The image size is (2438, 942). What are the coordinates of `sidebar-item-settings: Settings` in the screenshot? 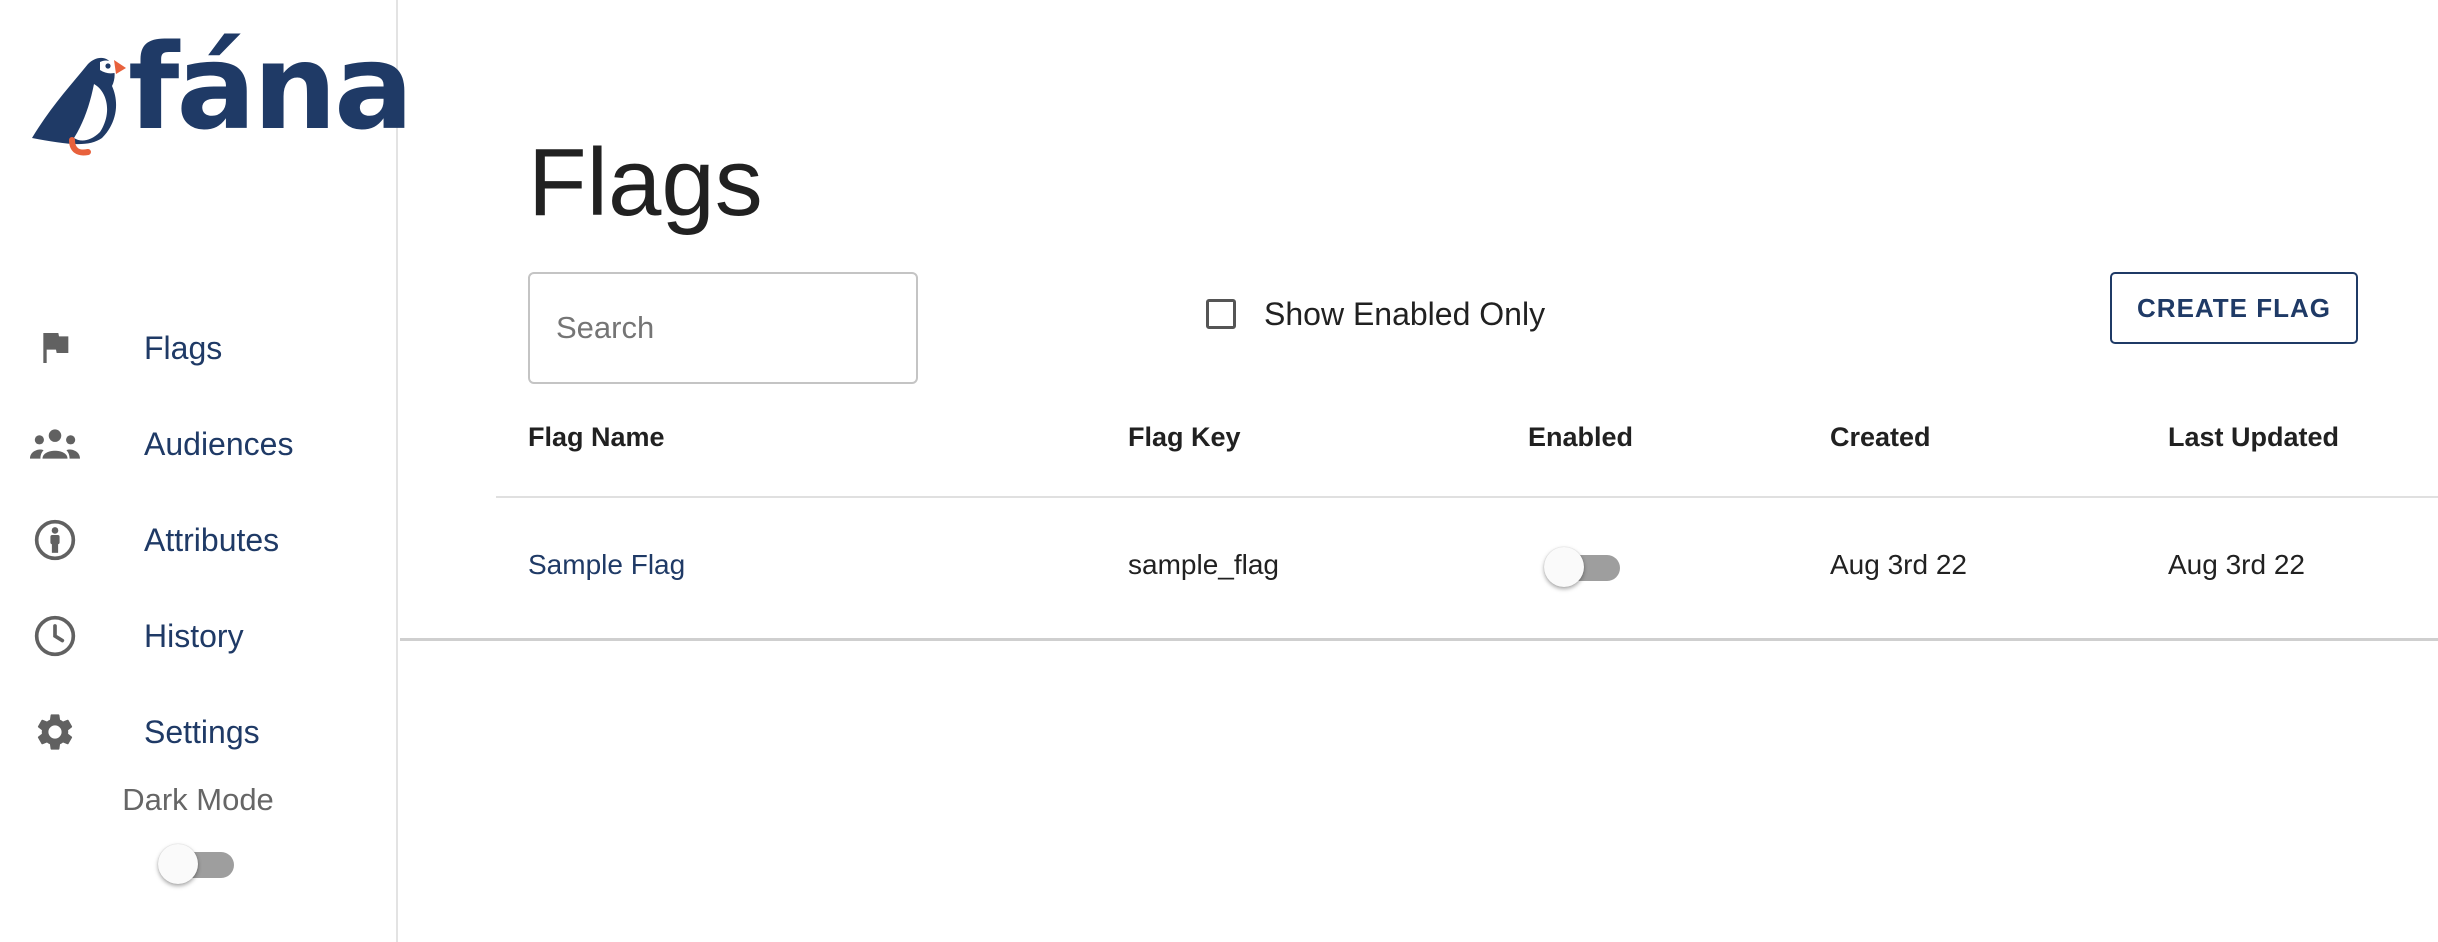 It's located at (198, 732).